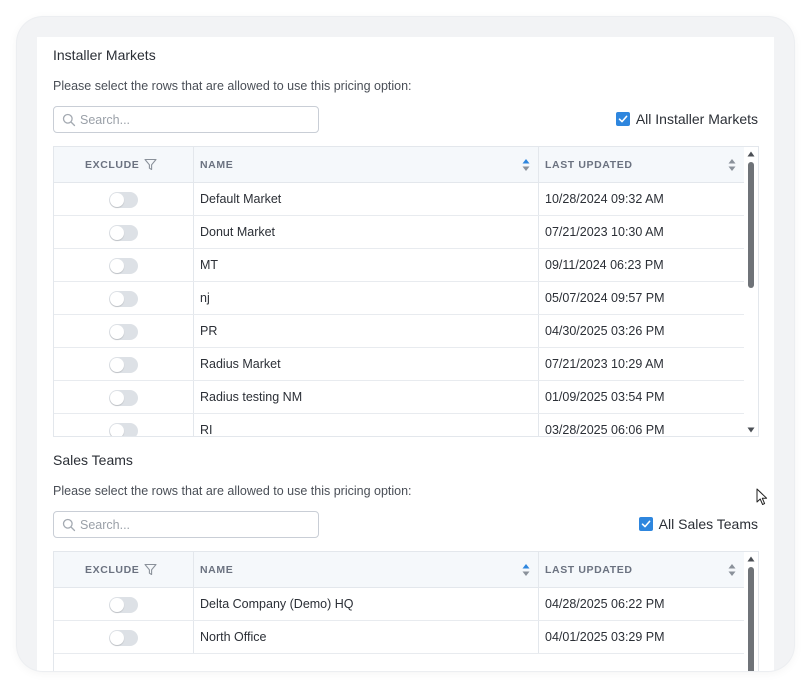 The height and width of the screenshot is (688, 811). What do you see at coordinates (604, 199) in the screenshot?
I see `row-last-updated: 10/28/2024 09:32 AM` at bounding box center [604, 199].